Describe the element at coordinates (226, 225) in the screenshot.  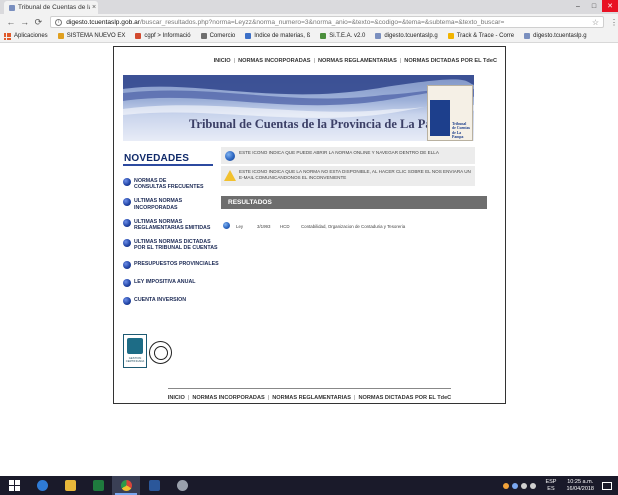
I see `open-online-globe-icon` at that location.